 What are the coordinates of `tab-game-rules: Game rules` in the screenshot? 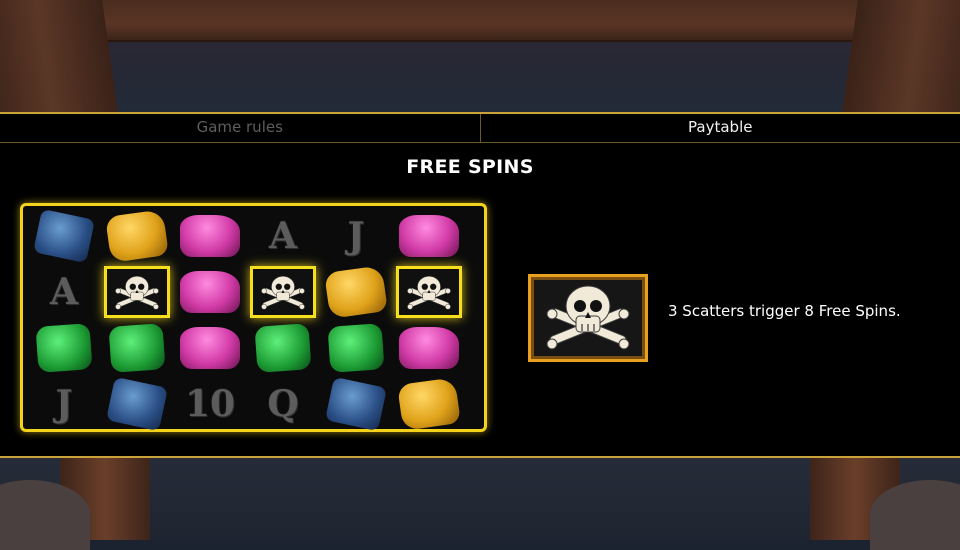 It's located at (240, 128).